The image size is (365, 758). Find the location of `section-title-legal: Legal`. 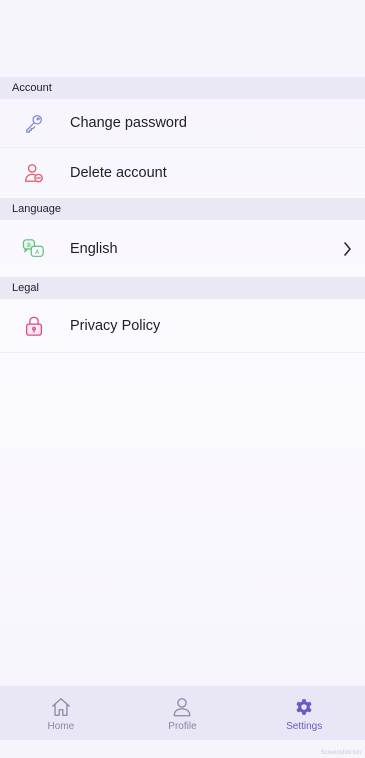

section-title-legal: Legal is located at coordinates (25, 288).